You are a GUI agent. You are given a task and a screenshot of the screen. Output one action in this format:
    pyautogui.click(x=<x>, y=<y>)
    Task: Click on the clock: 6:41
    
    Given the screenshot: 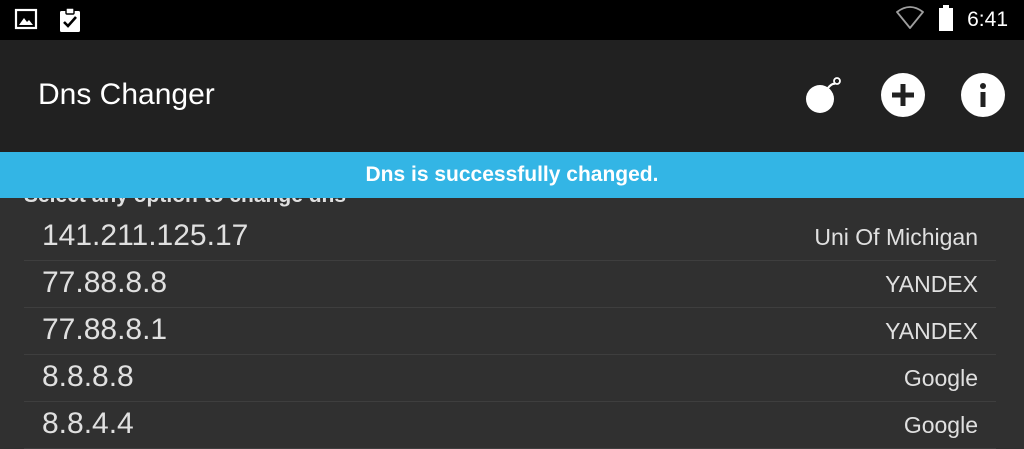 What is the action you would take?
    pyautogui.click(x=987, y=19)
    